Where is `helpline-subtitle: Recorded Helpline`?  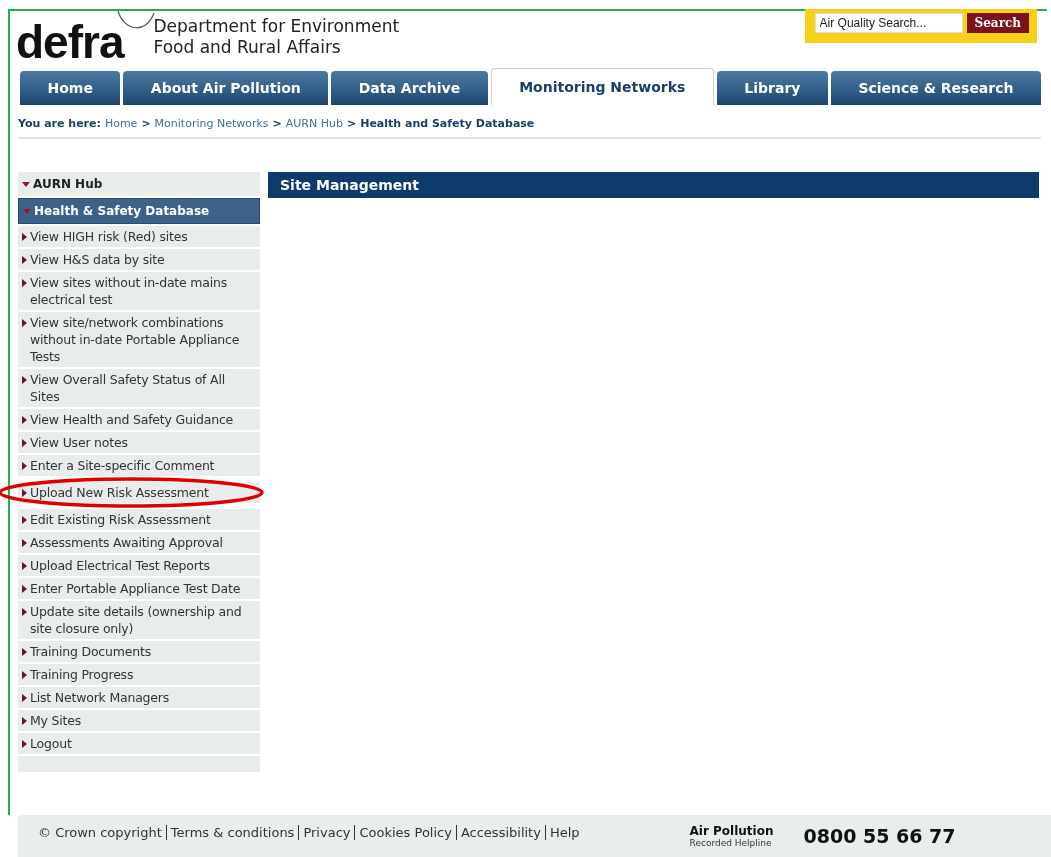 helpline-subtitle: Recorded Helpline is located at coordinates (731, 843).